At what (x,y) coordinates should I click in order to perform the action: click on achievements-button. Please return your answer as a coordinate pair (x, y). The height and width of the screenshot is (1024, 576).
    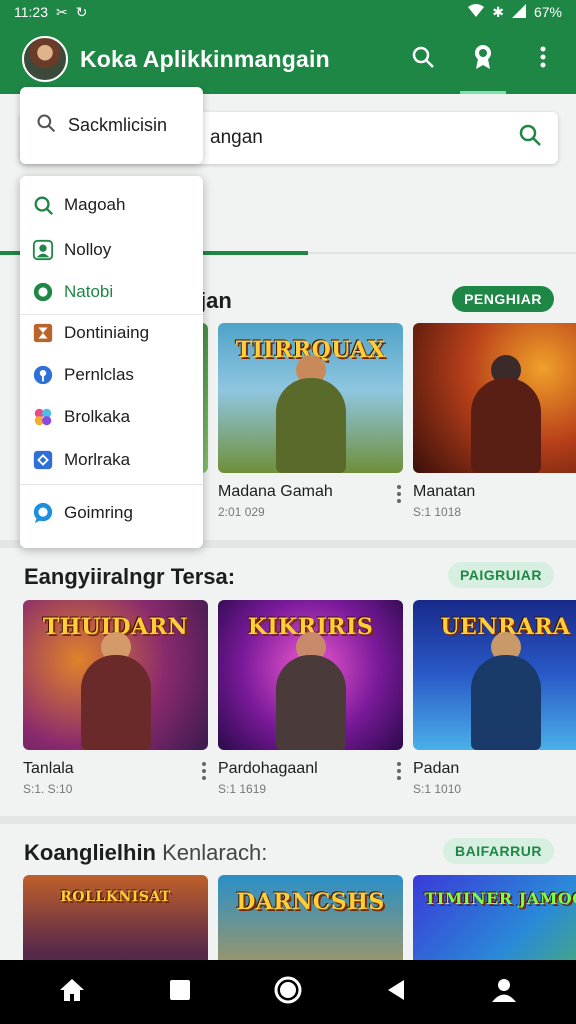
    Looking at the image, I should click on (483, 69).